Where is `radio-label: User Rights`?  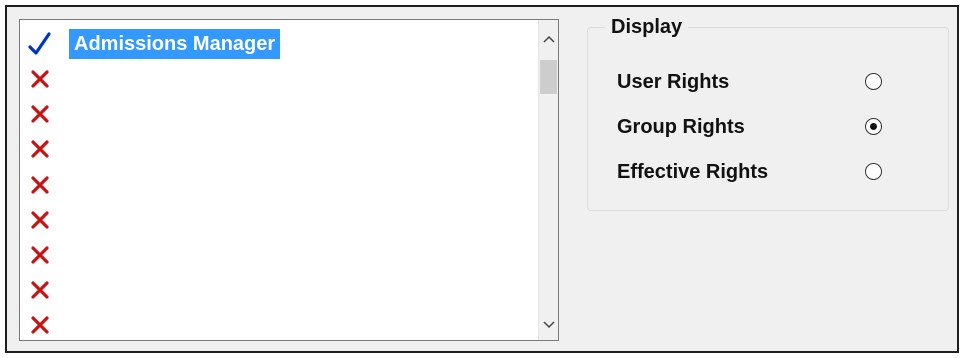
radio-label: User Rights is located at coordinates (673, 82).